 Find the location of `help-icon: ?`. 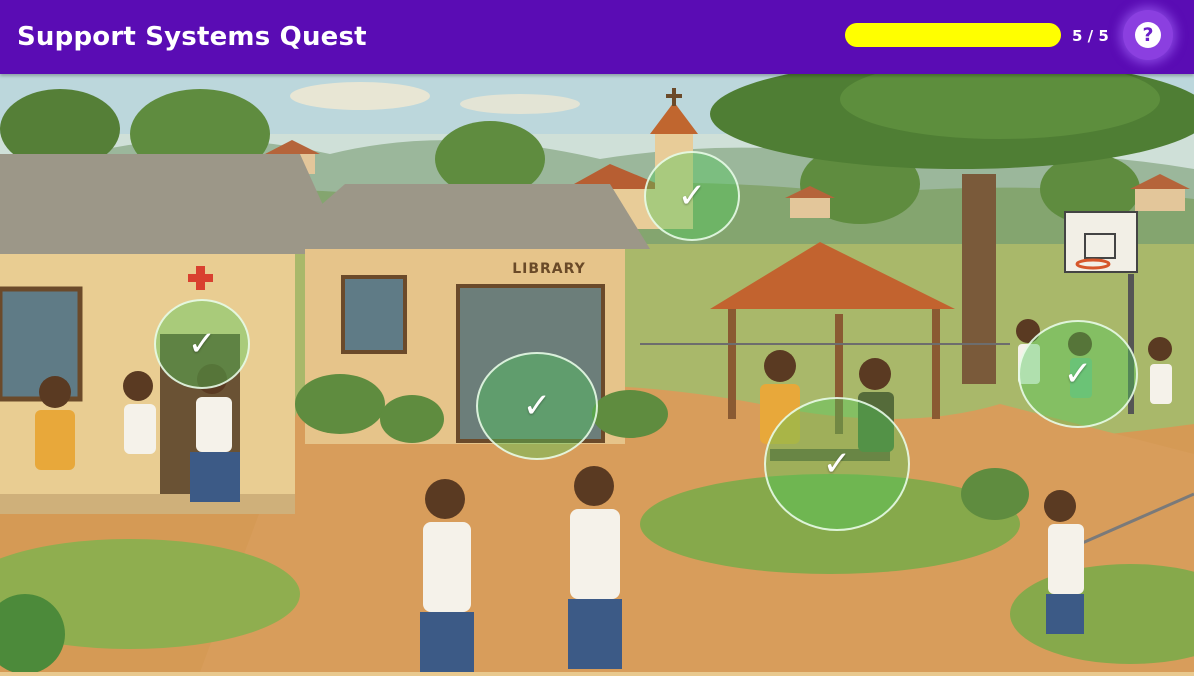

help-icon: ? is located at coordinates (1148, 35).